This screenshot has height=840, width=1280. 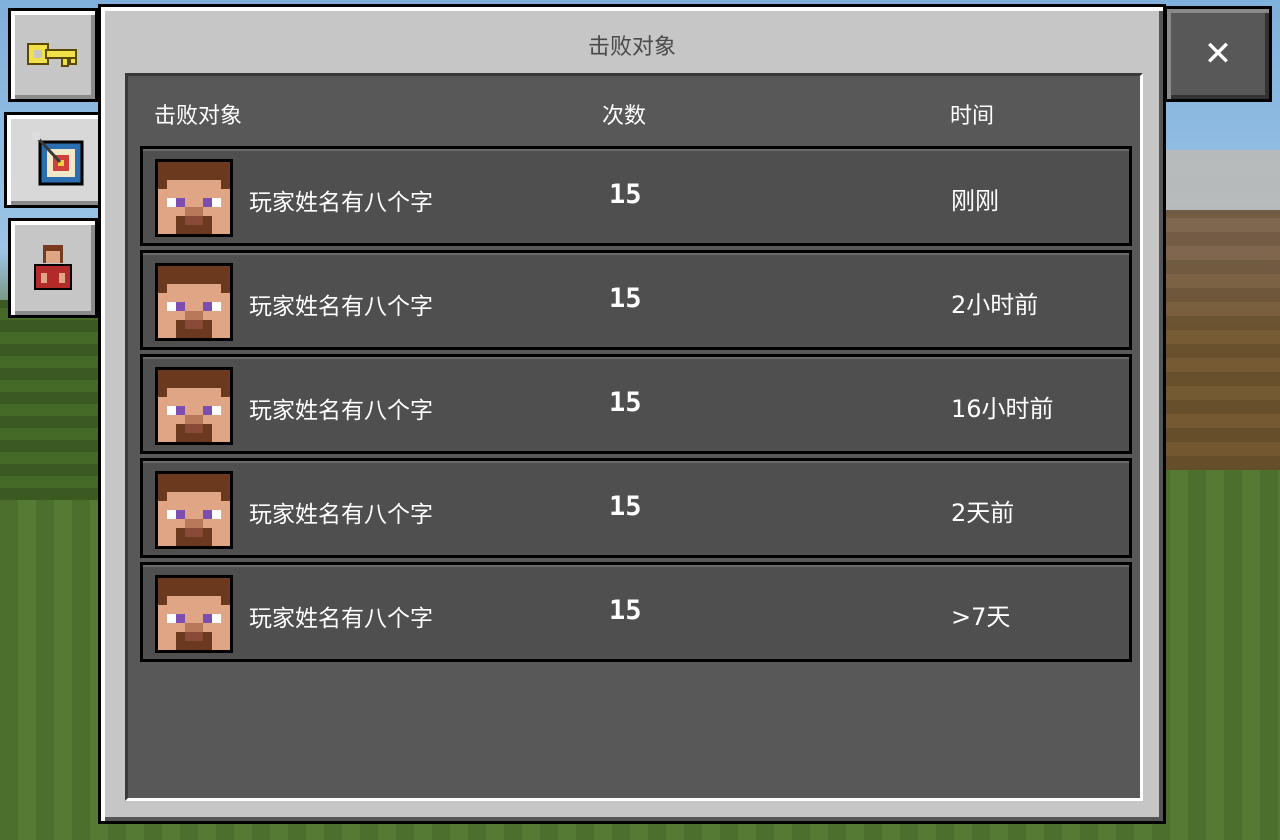 I want to click on list-item: 玩家姓名有八个字 15 2小时前, so click(x=636, y=300).